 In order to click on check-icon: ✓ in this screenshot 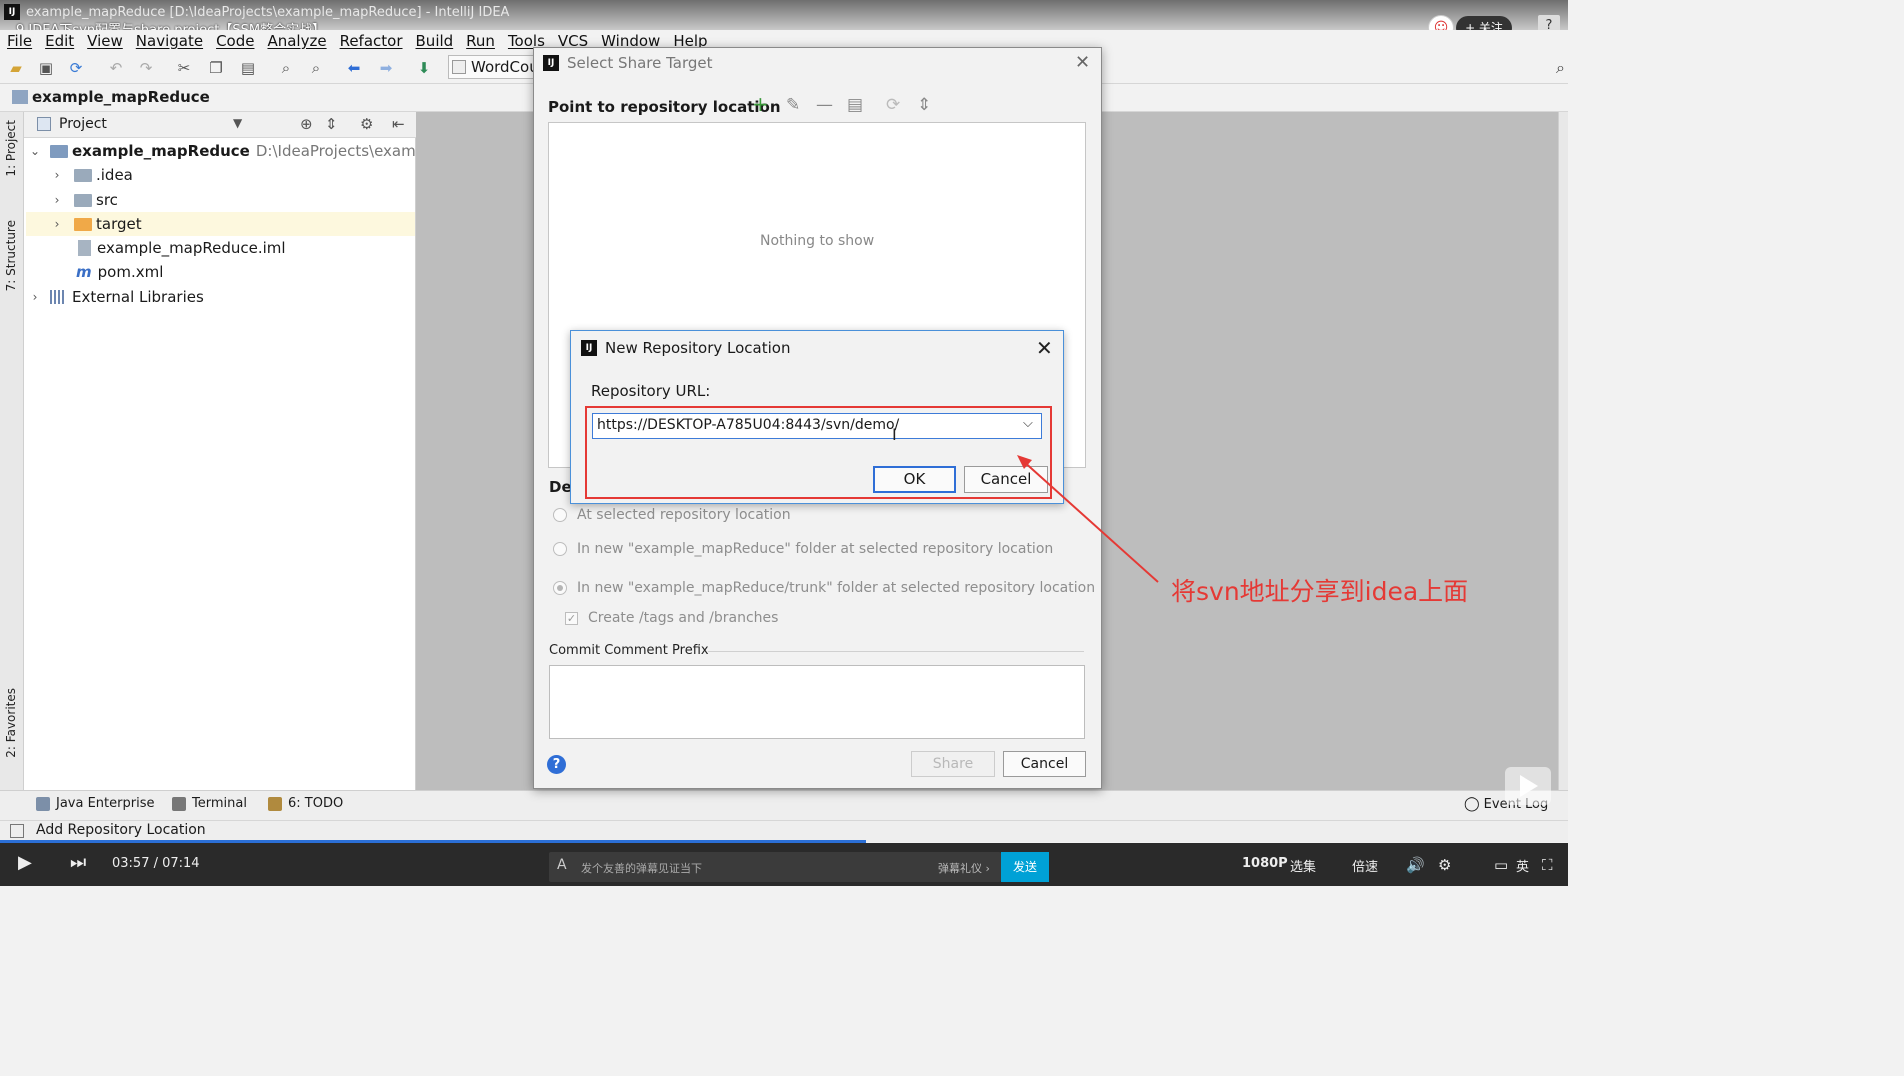, I will do `click(571, 618)`.